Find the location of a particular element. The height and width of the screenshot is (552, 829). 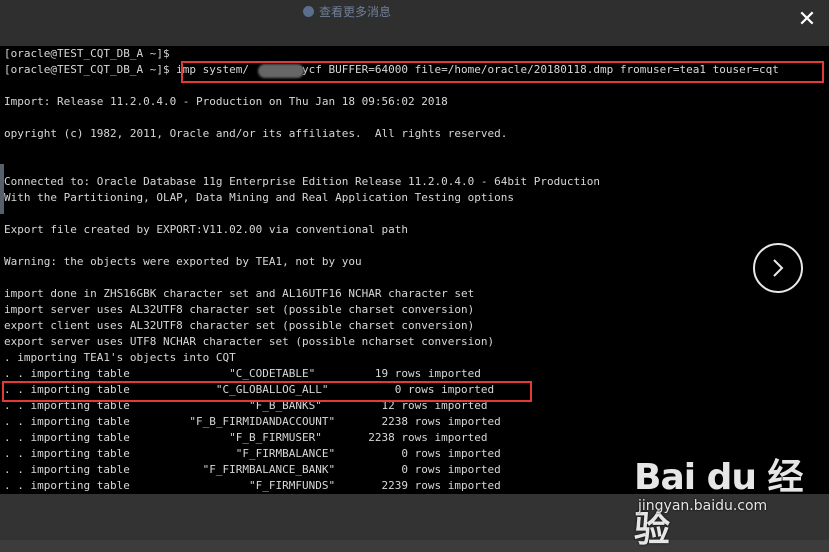

terminal-line: [oracle@TEST_CQT_DB_A ~]$ is located at coordinates (87, 53).